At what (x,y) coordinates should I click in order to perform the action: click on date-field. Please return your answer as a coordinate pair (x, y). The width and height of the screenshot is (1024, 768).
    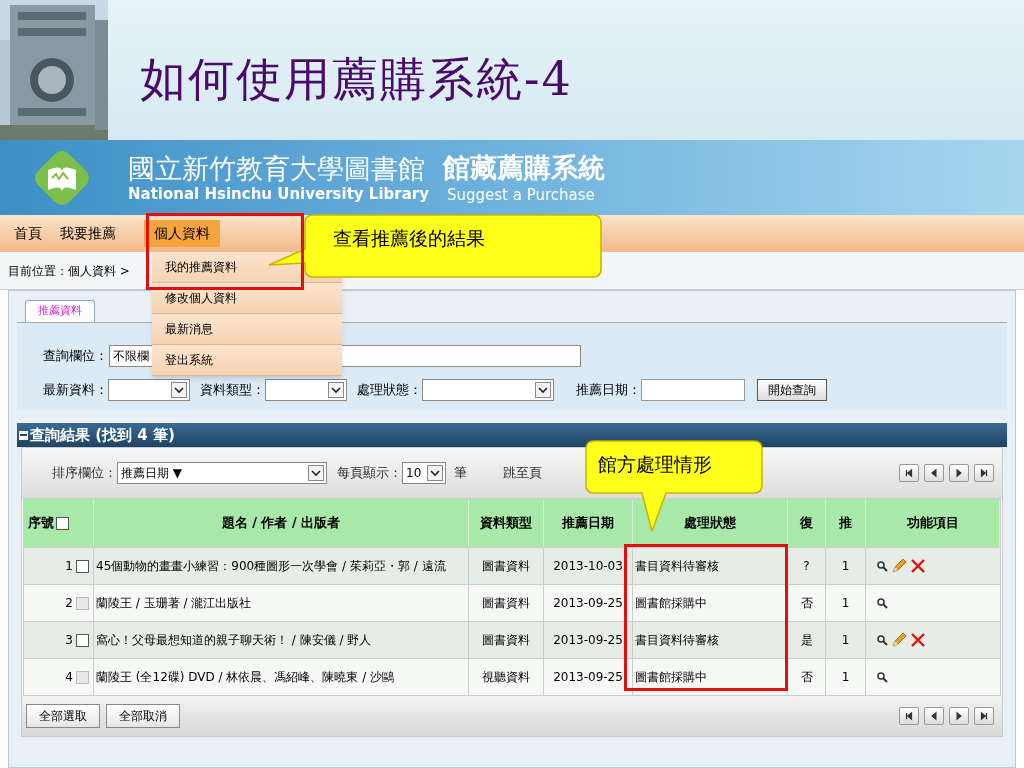
    Looking at the image, I should click on (693, 390).